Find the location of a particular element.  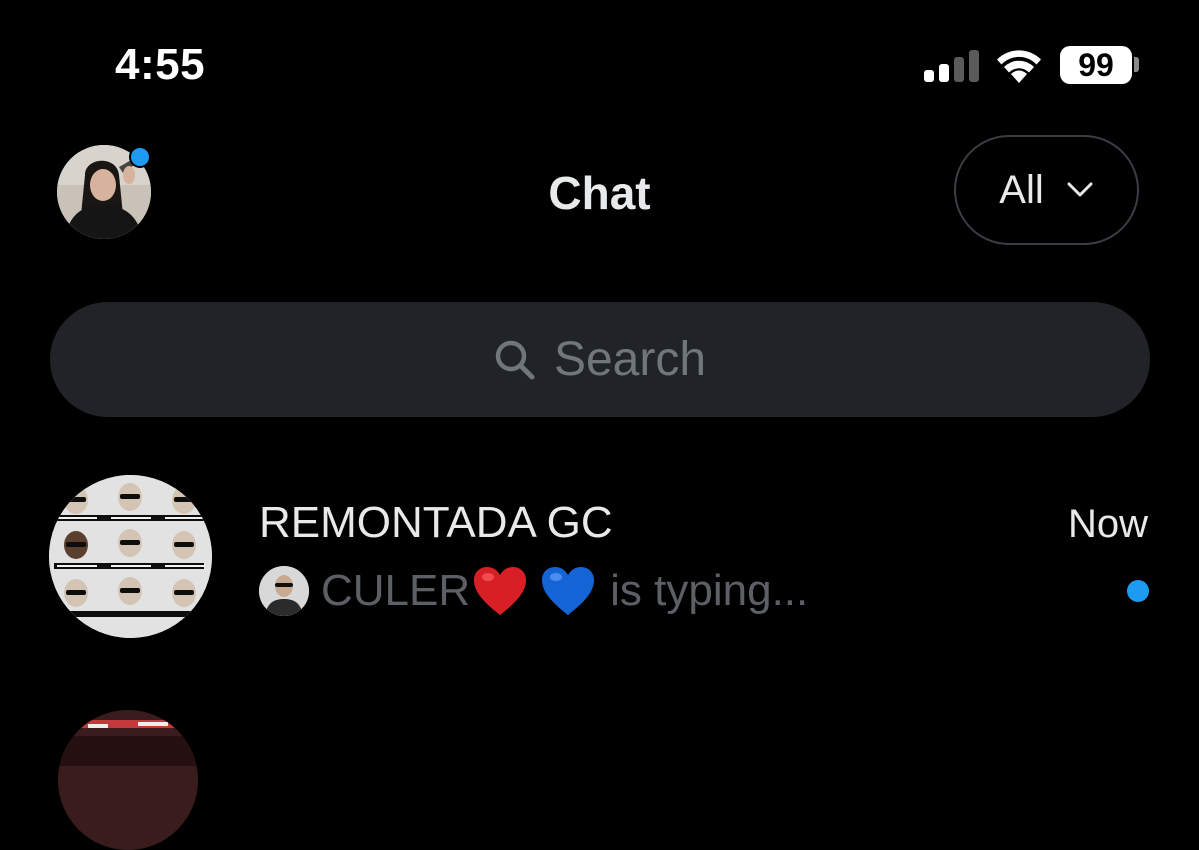

filter-dropdown-button: All is located at coordinates (1046, 190).